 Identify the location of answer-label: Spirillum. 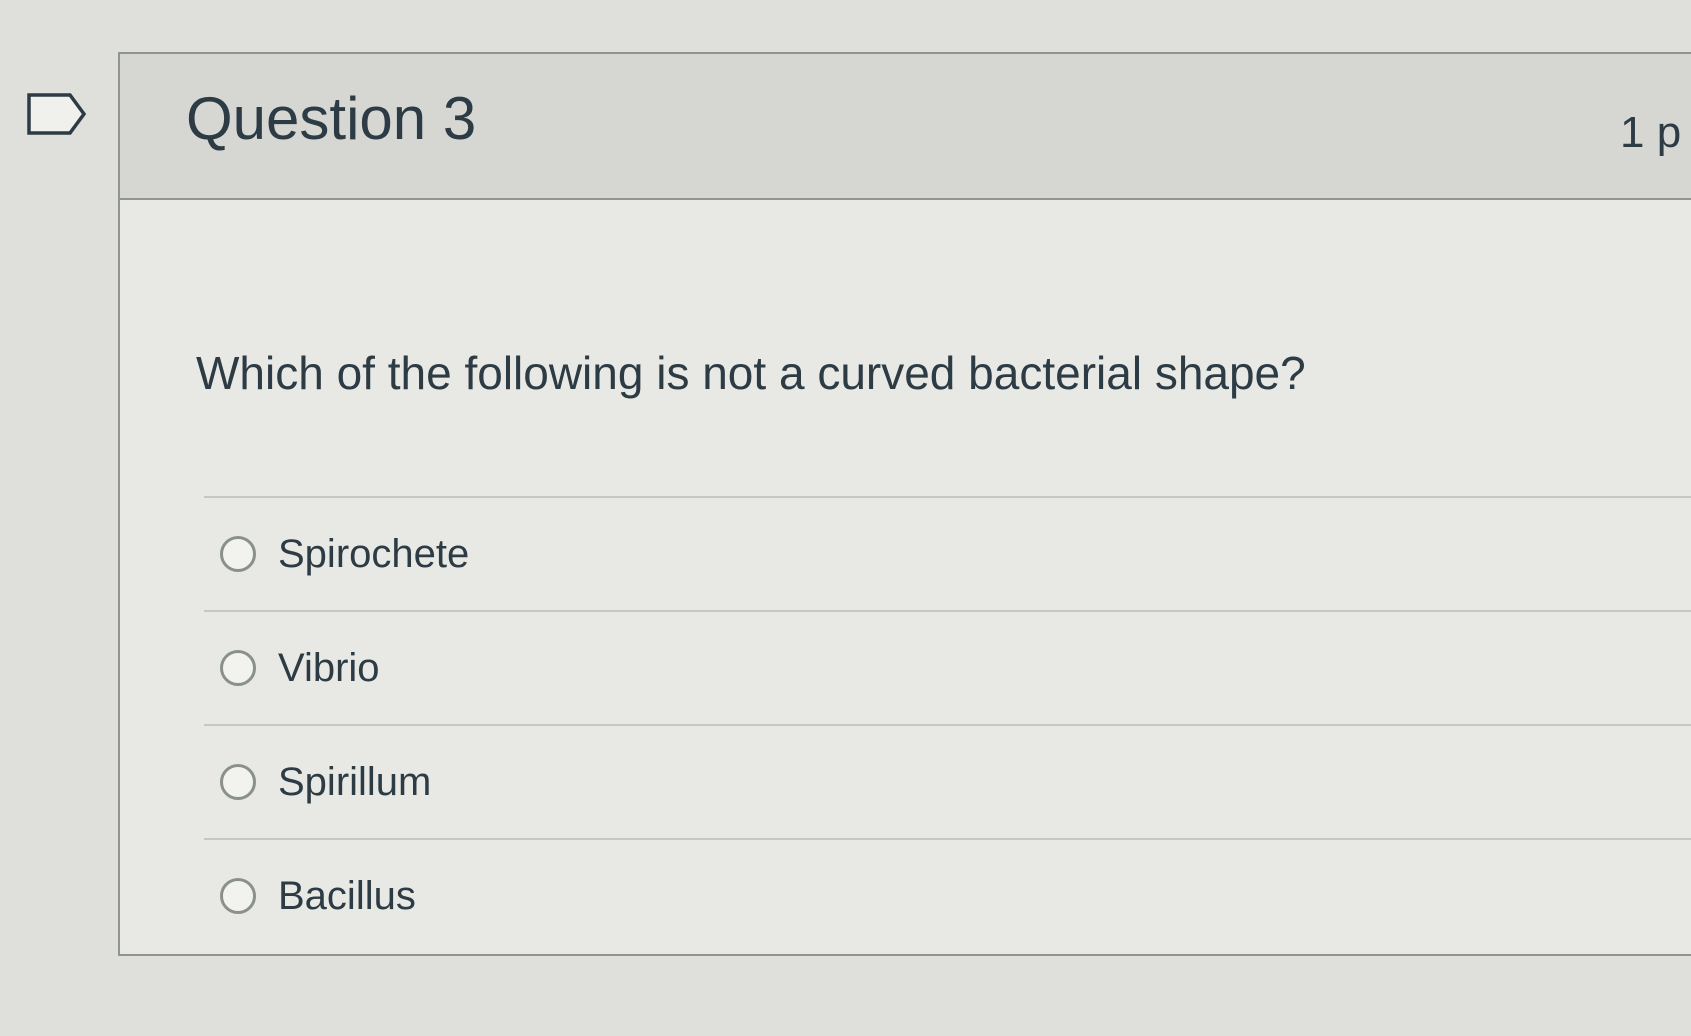
(354, 782).